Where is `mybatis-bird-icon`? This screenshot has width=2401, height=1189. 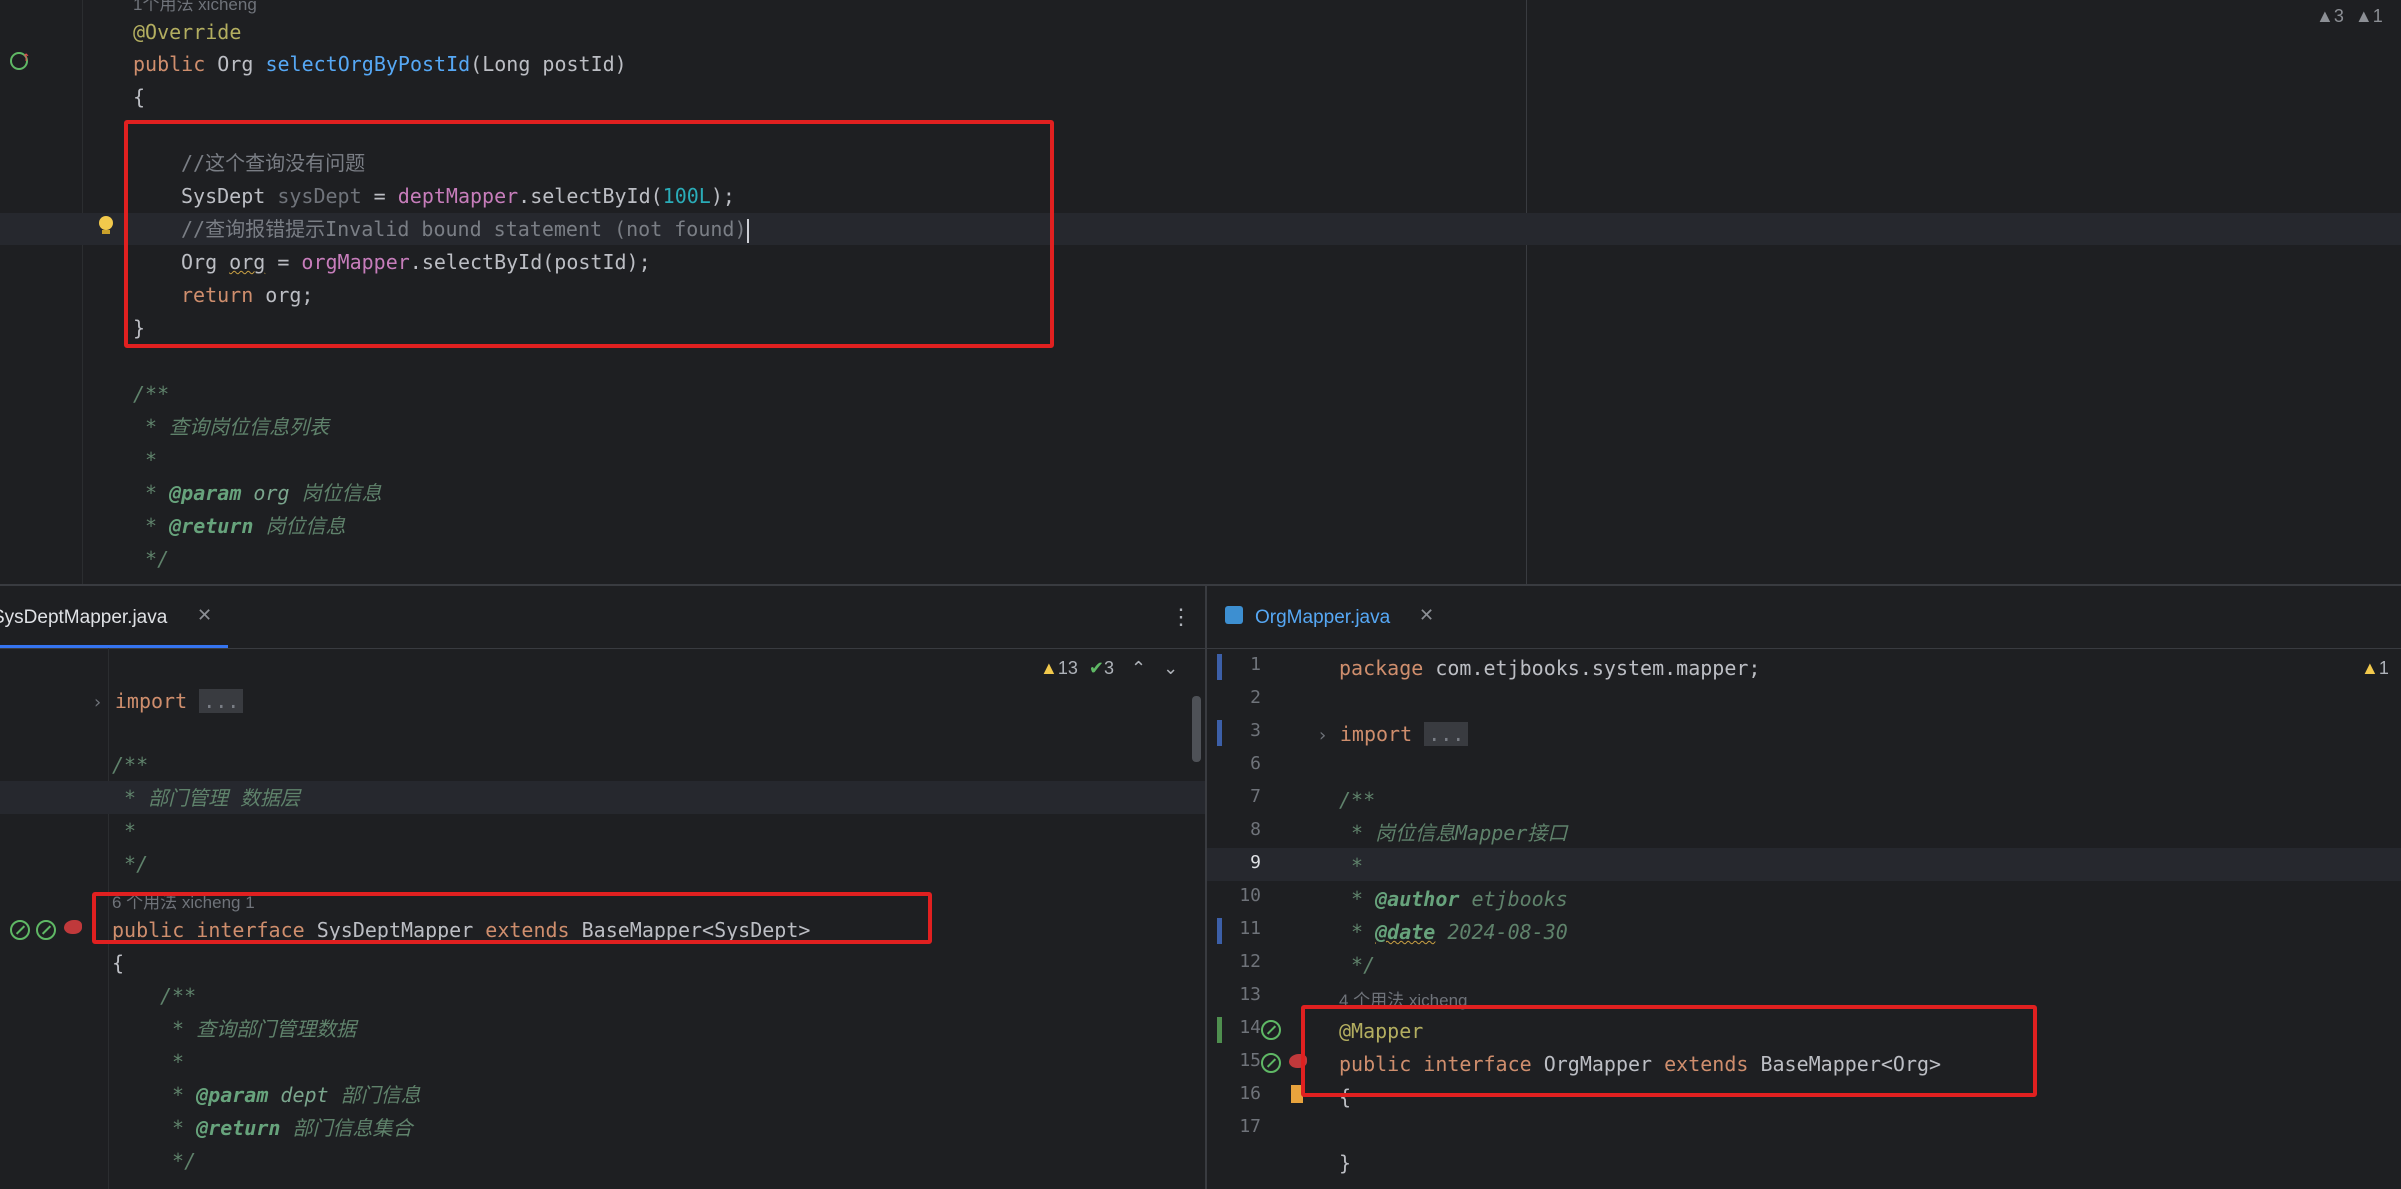 mybatis-bird-icon is located at coordinates (73, 927).